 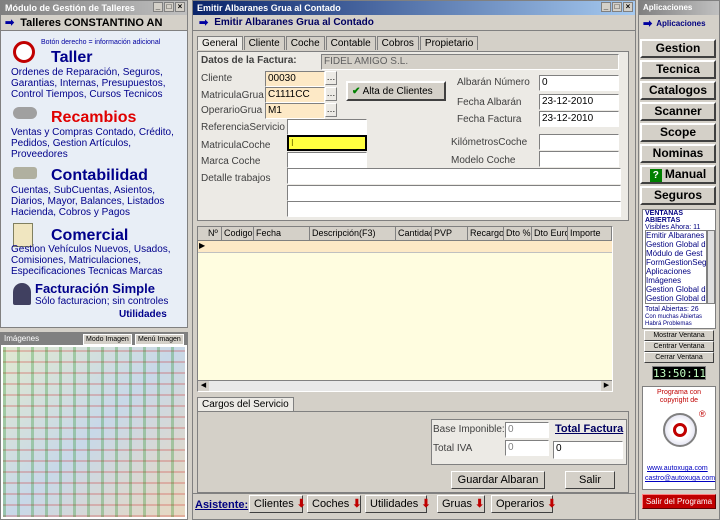 I want to click on website-link: www.autoxuga.com, so click(x=677, y=468).